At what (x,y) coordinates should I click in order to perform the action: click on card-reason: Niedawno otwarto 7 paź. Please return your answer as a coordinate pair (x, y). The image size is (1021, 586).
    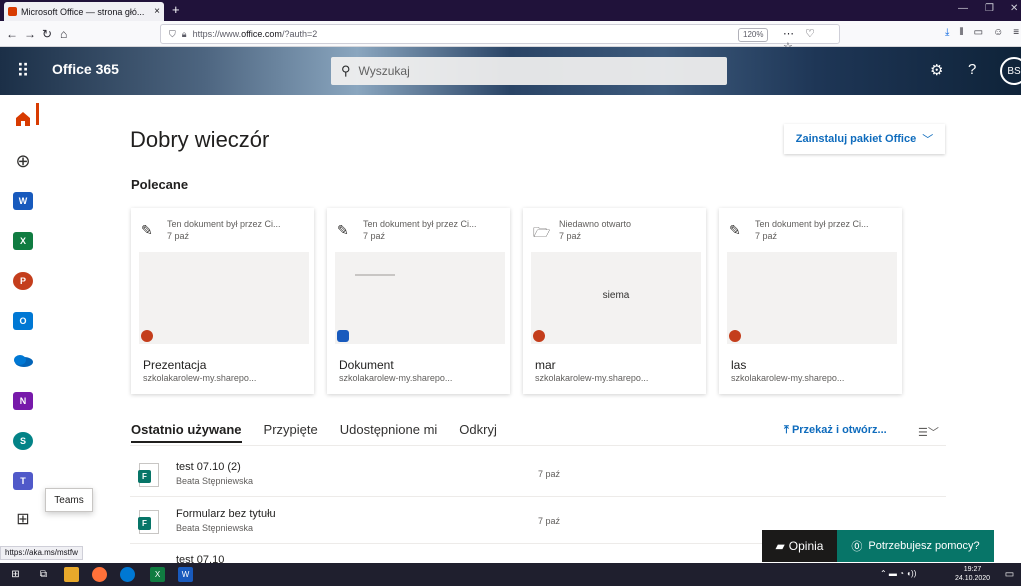
    Looking at the image, I should click on (595, 230).